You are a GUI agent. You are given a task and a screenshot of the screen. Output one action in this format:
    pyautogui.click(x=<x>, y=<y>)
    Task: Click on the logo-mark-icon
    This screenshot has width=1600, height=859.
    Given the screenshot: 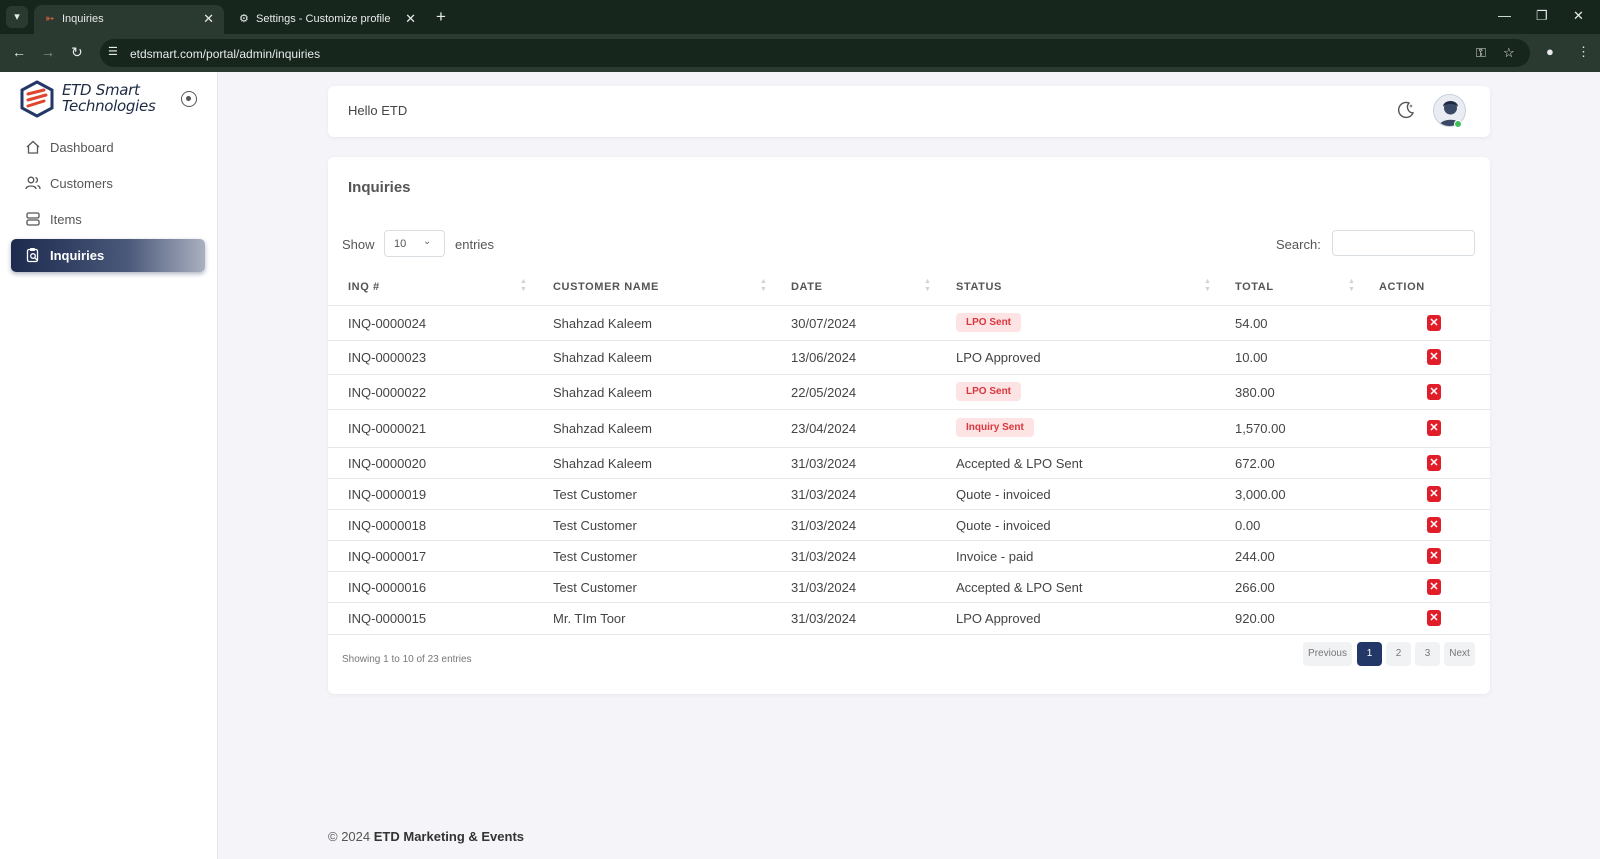 What is the action you would take?
    pyautogui.click(x=37, y=99)
    